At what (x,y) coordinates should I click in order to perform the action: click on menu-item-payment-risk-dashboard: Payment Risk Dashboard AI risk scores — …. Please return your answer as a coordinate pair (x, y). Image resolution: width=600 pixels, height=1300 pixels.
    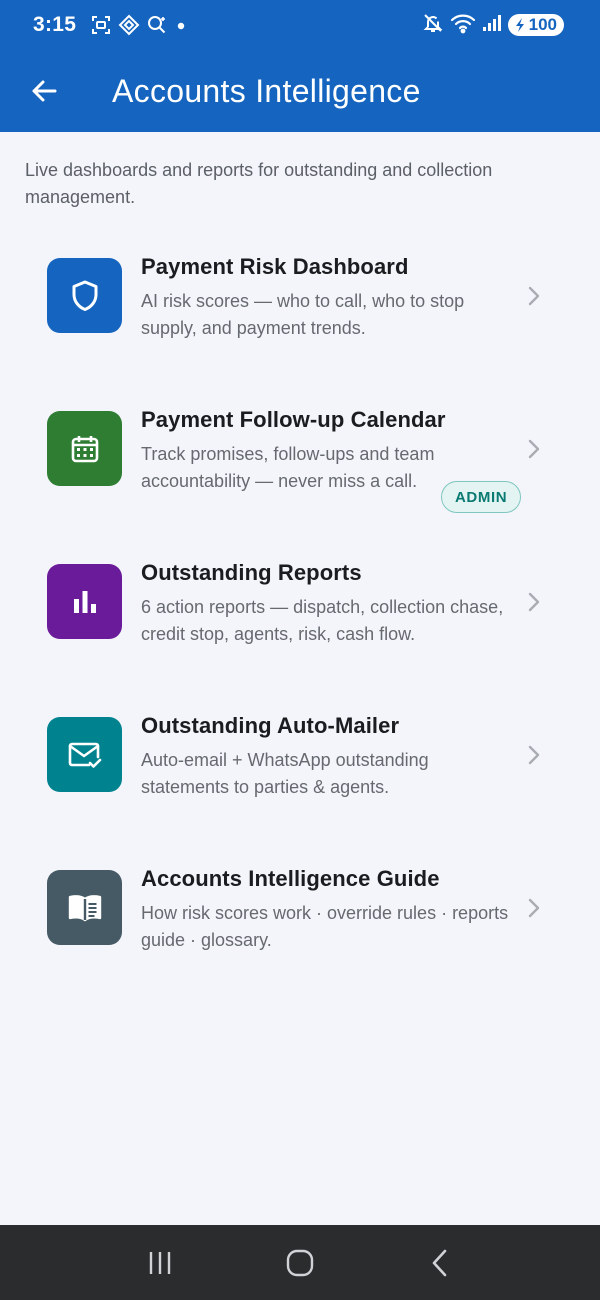
    Looking at the image, I should click on (300, 306).